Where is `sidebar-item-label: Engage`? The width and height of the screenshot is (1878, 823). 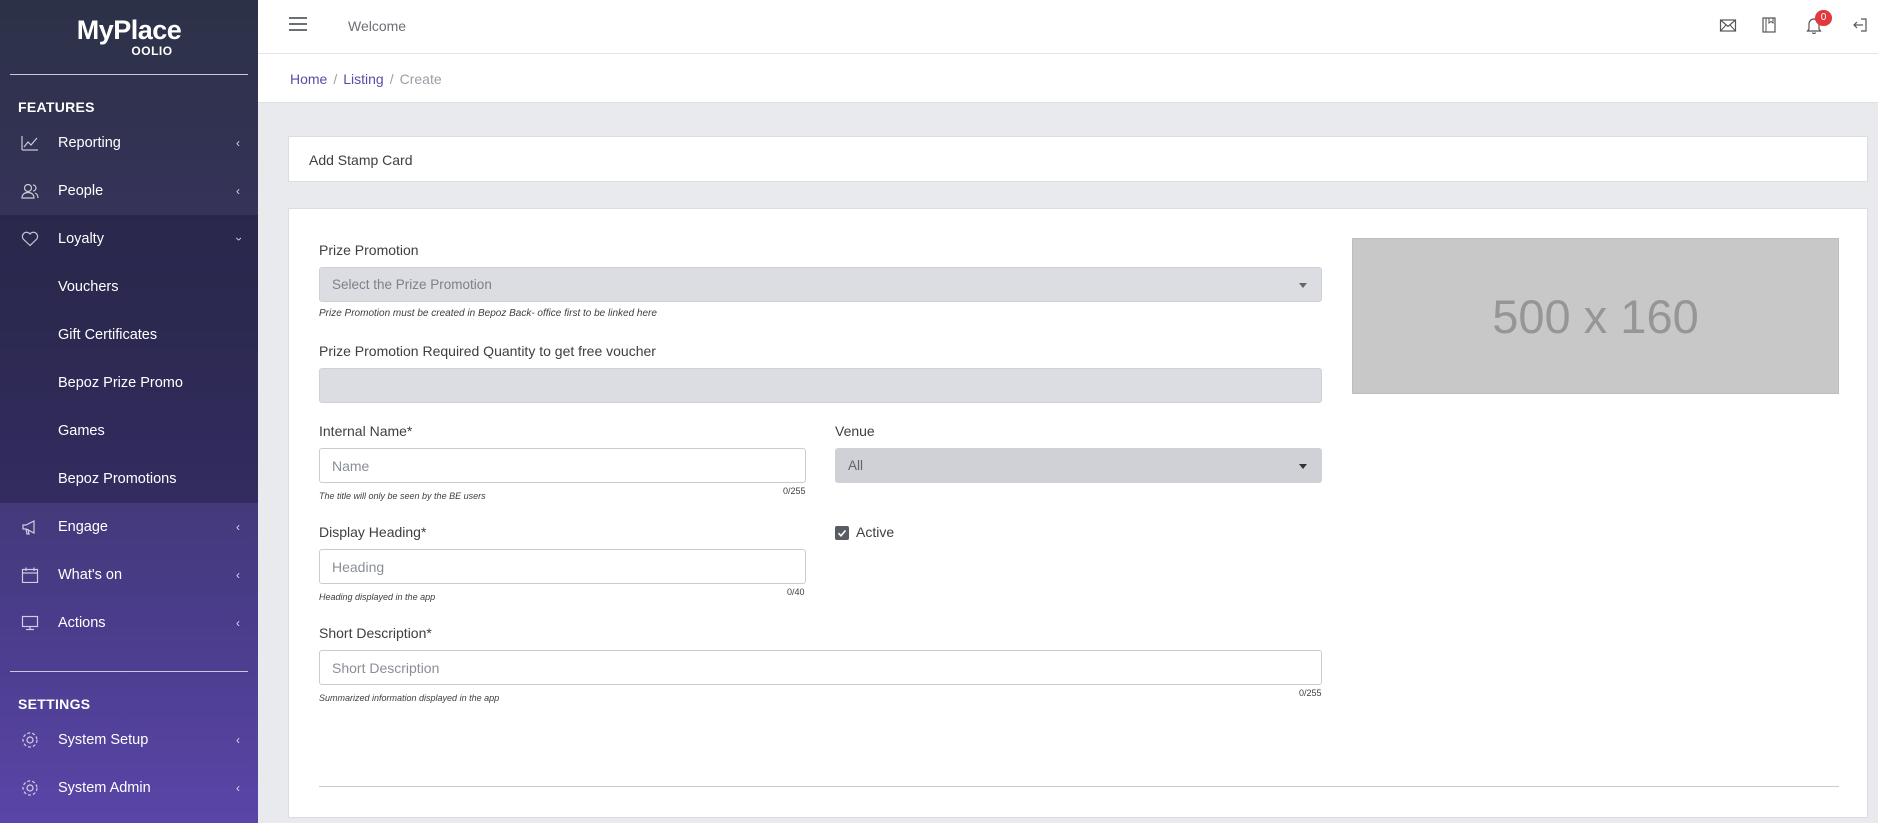
sidebar-item-label: Engage is located at coordinates (83, 527).